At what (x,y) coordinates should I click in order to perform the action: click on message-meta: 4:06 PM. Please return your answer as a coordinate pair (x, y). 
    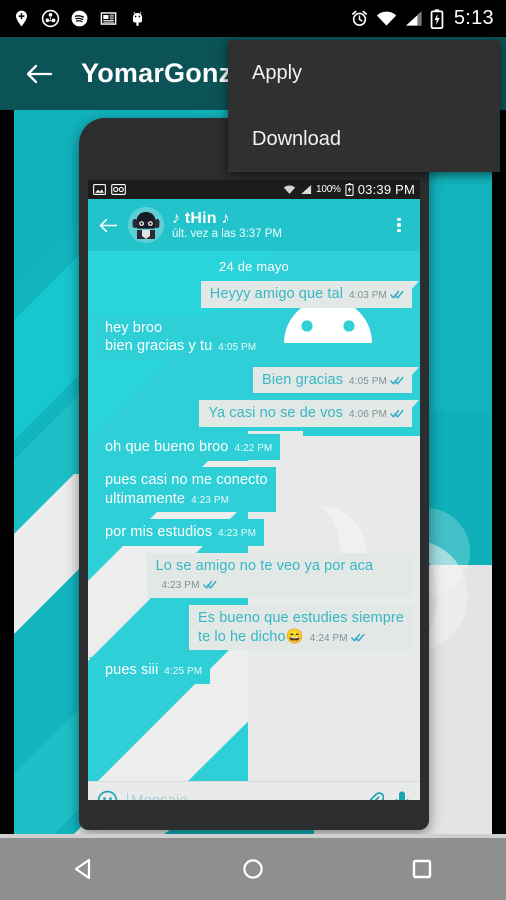
    Looking at the image, I should click on (376, 413).